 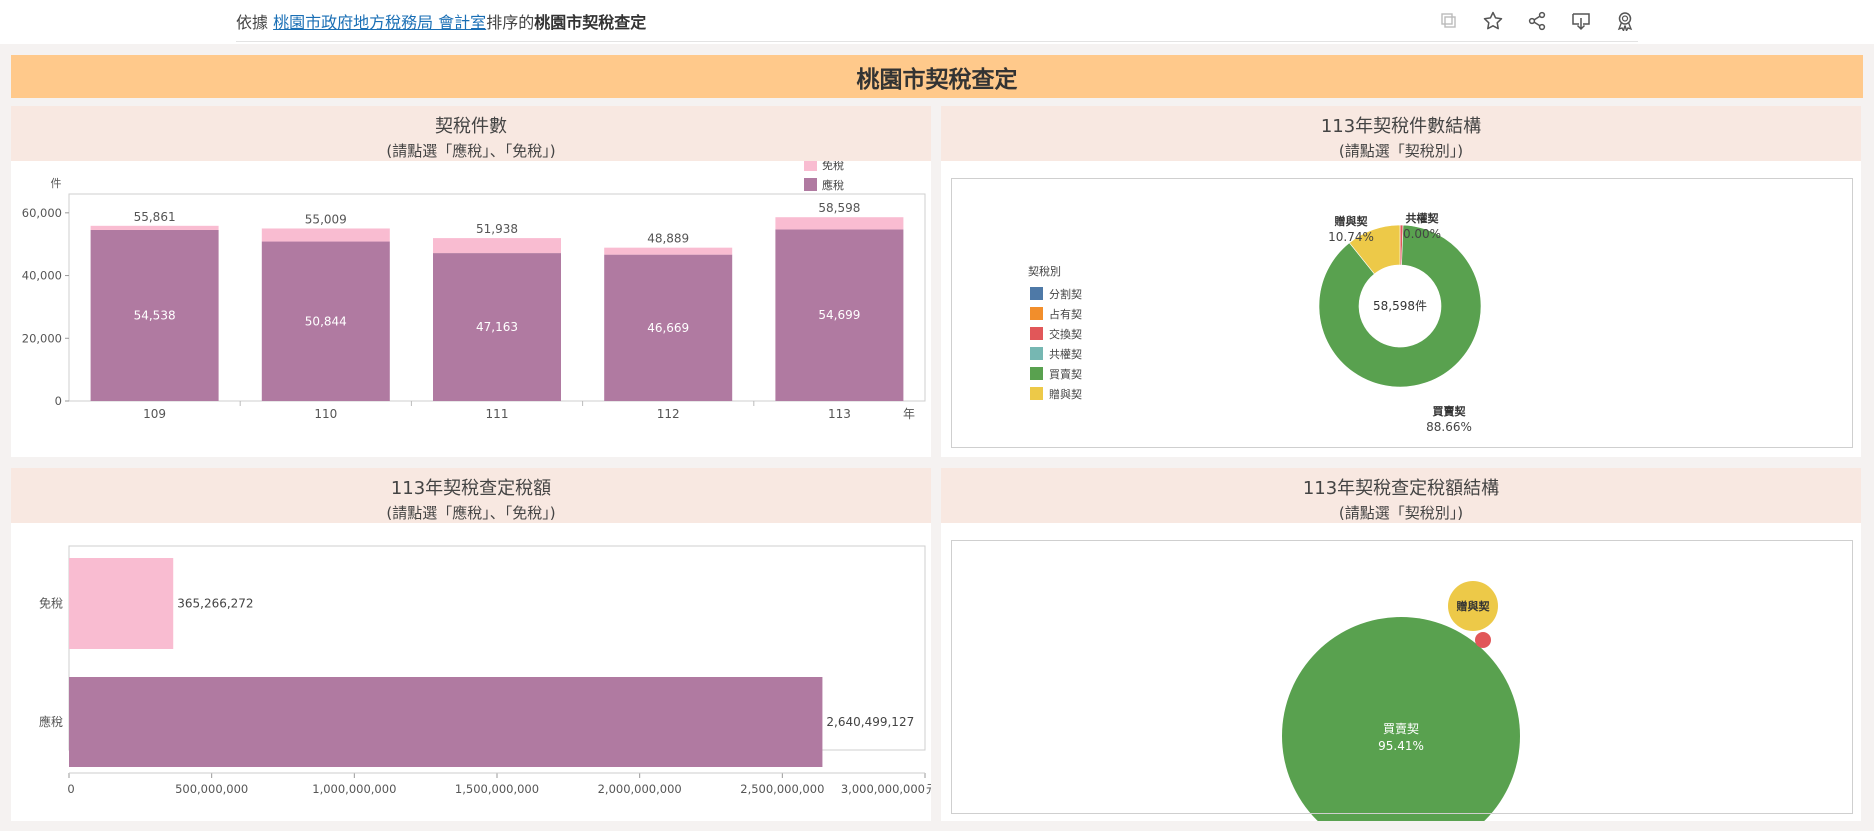 What do you see at coordinates (326, 321) in the screenshot?
I see `bar-value-label: 50,844` at bounding box center [326, 321].